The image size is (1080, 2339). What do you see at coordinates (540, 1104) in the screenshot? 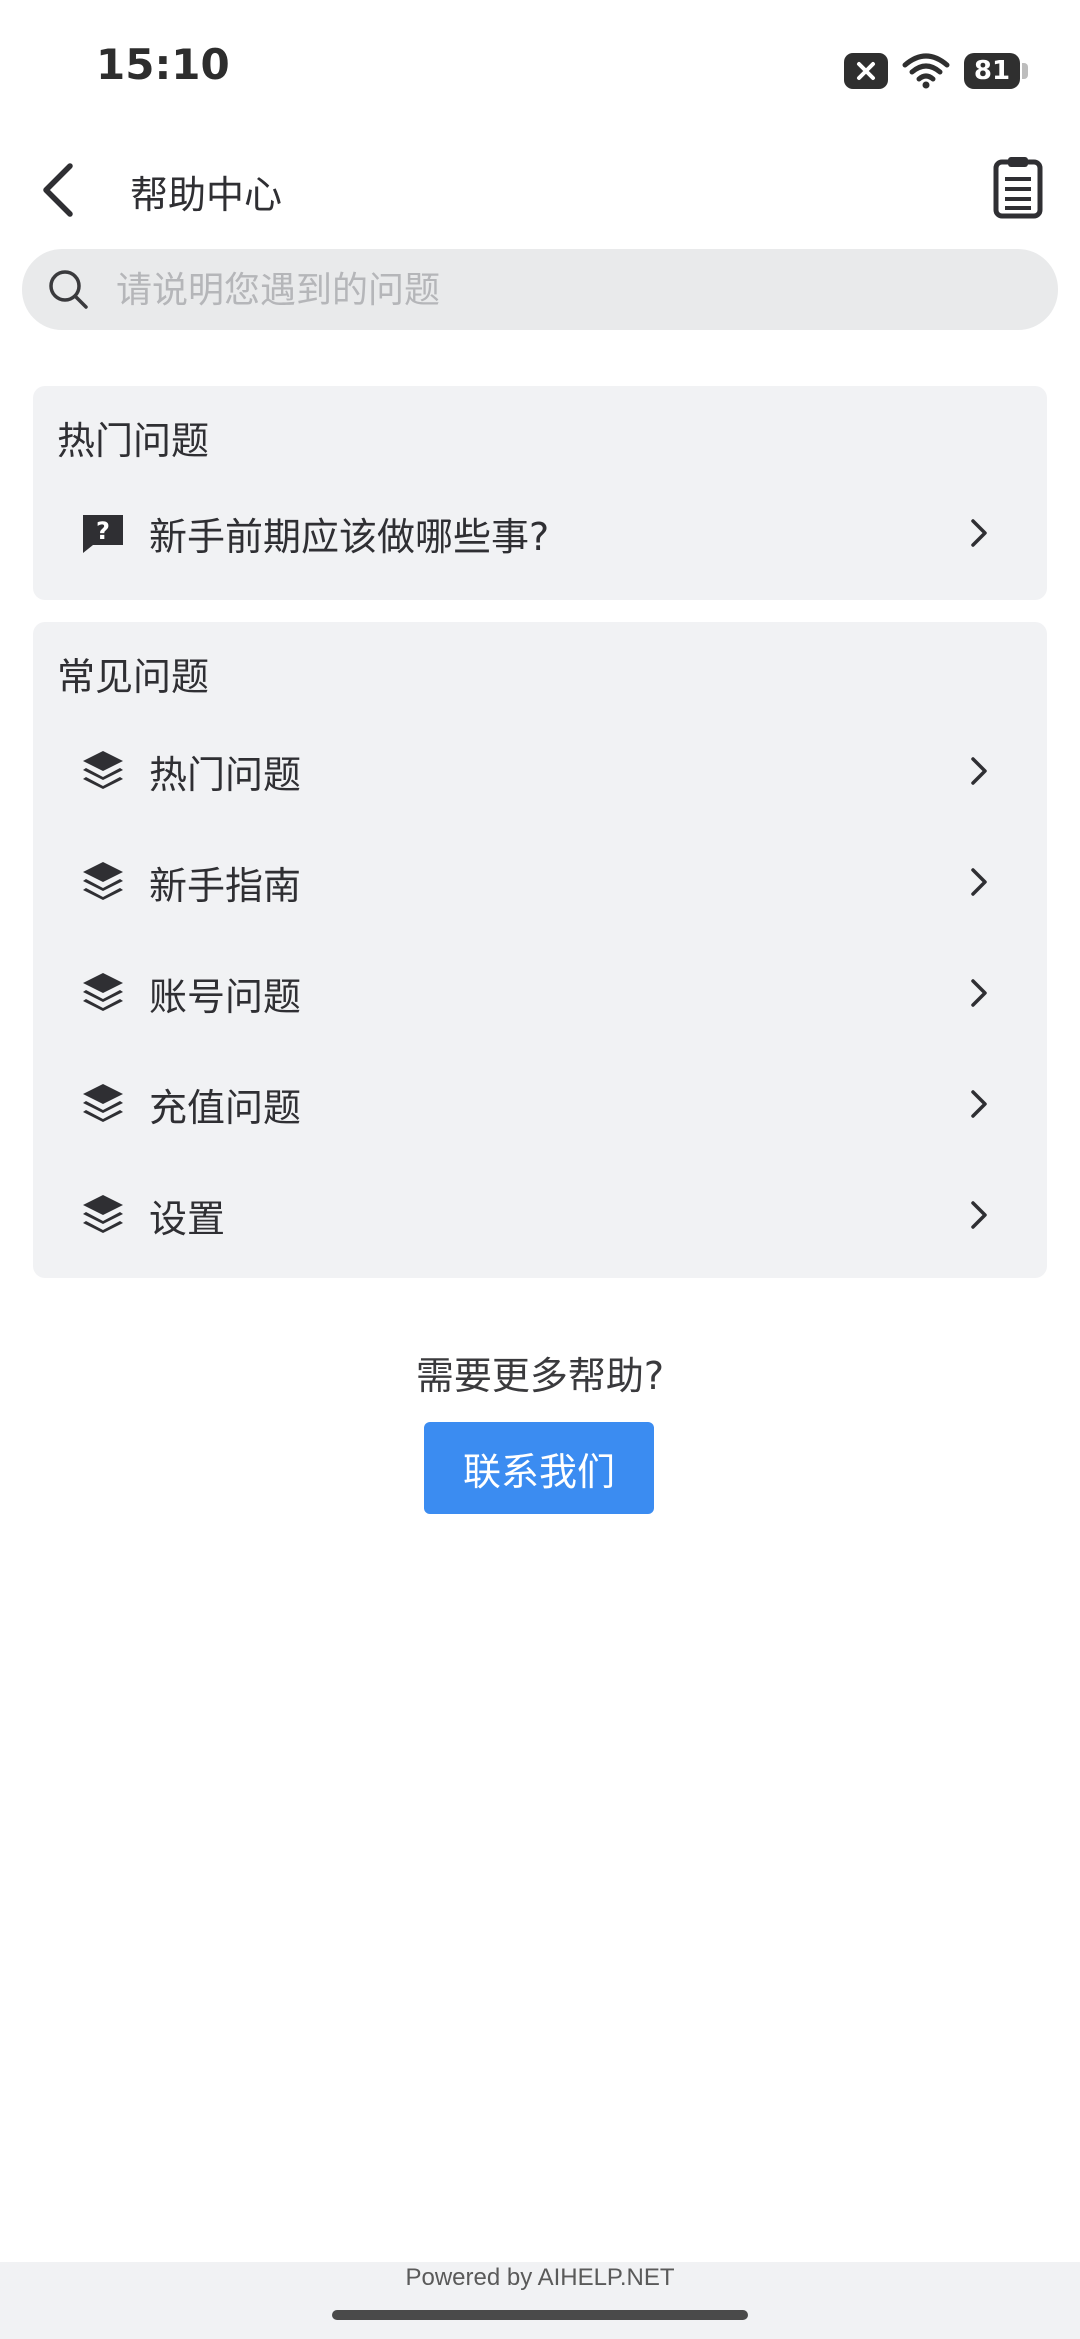
I see `faq-item-recharge: 充值问题` at bounding box center [540, 1104].